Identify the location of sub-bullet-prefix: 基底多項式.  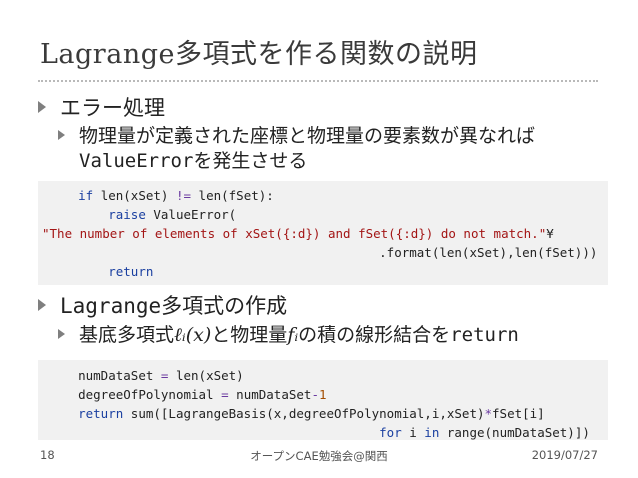
(127, 335).